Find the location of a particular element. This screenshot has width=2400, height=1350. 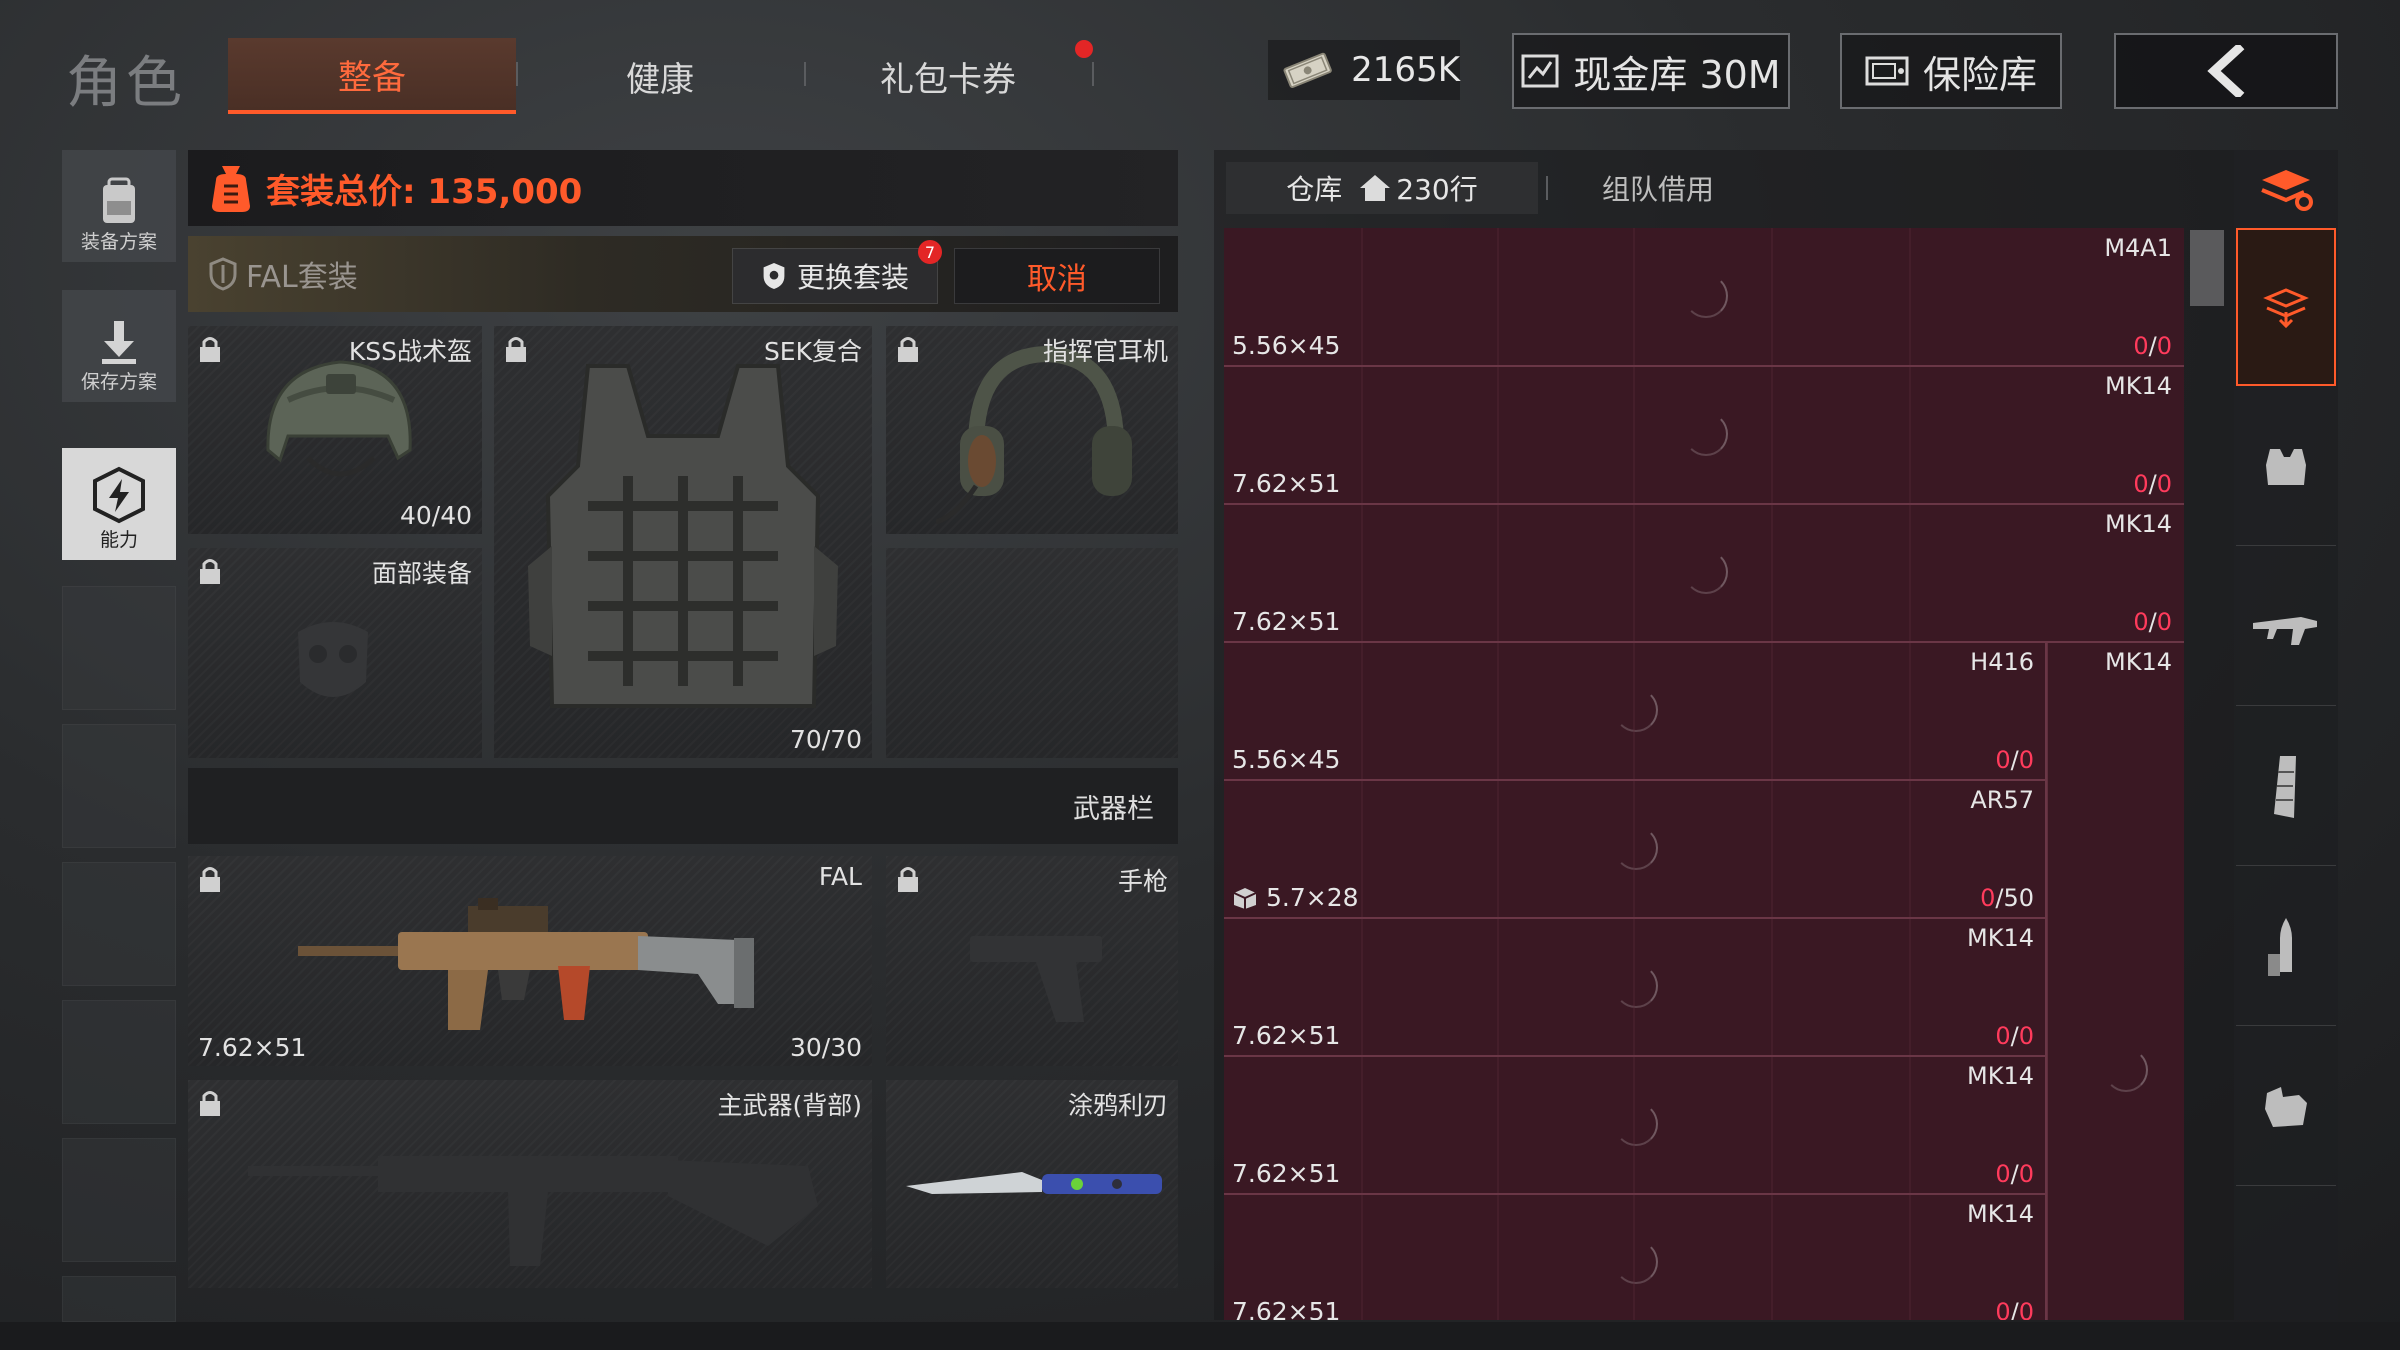

loot-bag-icon is located at coordinates (231, 189).